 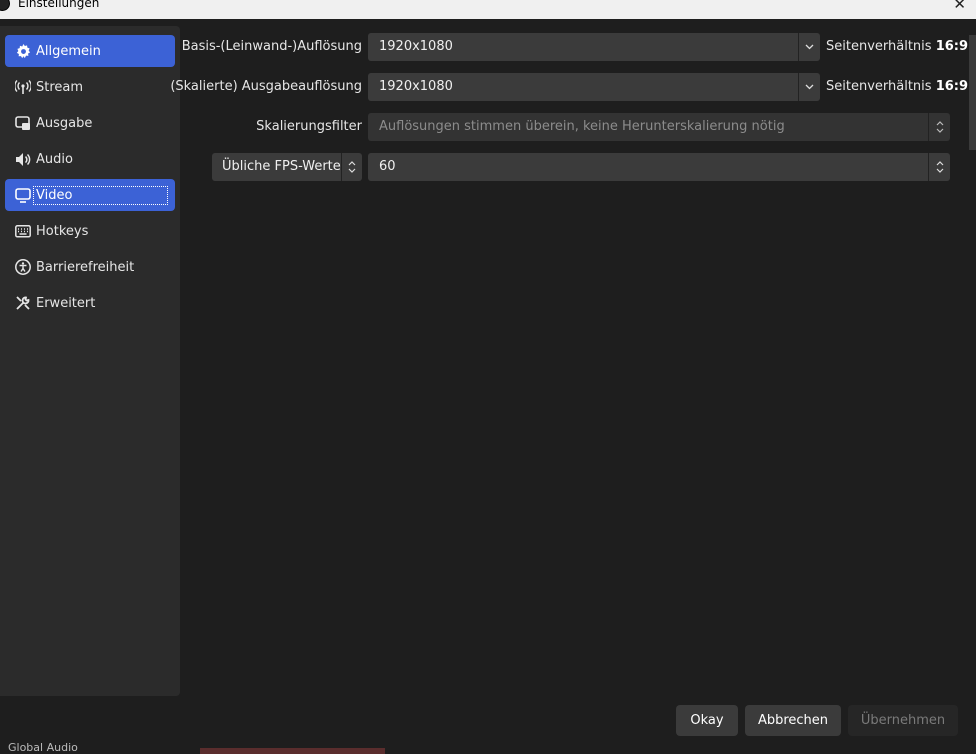 What do you see at coordinates (488, 9) in the screenshot?
I see `title-bar: Einstellungen ✕` at bounding box center [488, 9].